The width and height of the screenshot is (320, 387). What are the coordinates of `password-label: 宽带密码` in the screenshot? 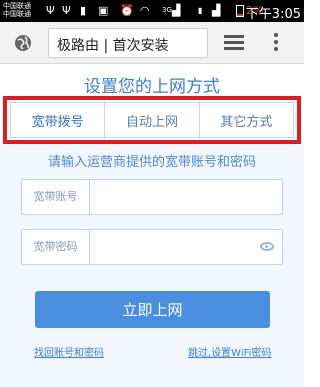 It's located at (56, 247).